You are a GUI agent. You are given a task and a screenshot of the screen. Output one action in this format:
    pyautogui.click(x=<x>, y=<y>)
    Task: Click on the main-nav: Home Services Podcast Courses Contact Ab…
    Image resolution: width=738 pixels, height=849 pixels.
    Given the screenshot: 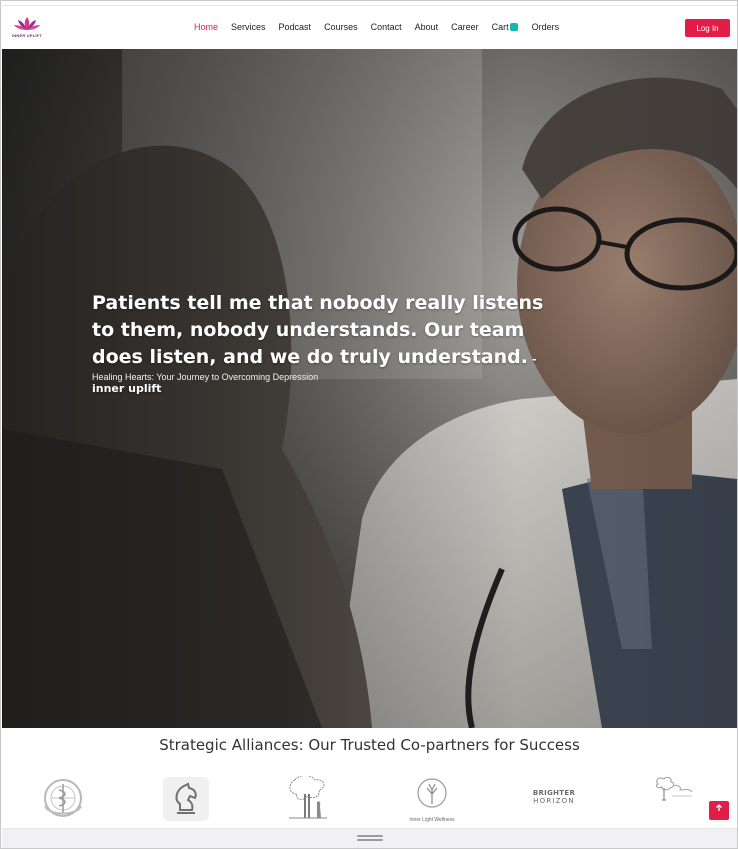 What is the action you would take?
    pyautogui.click(x=383, y=27)
    